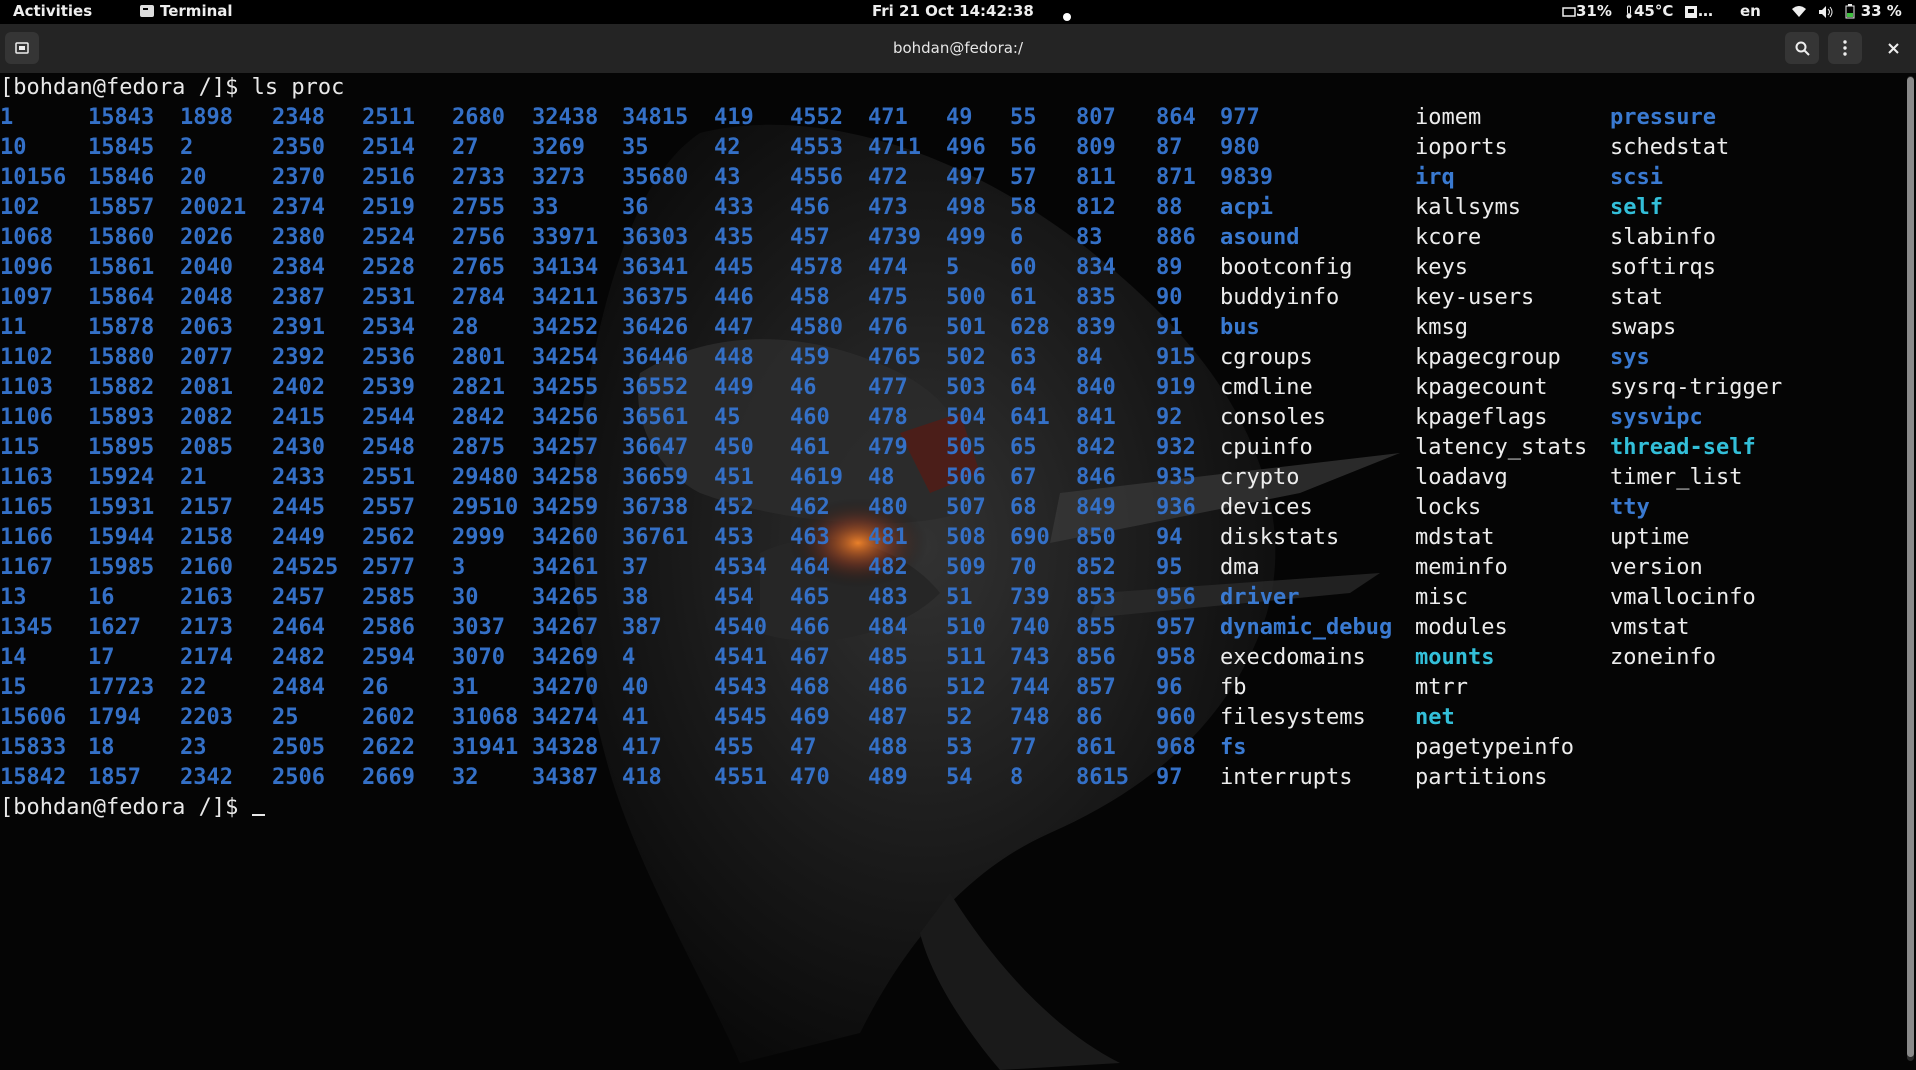  I want to click on proc-entry: 15833, so click(33, 747).